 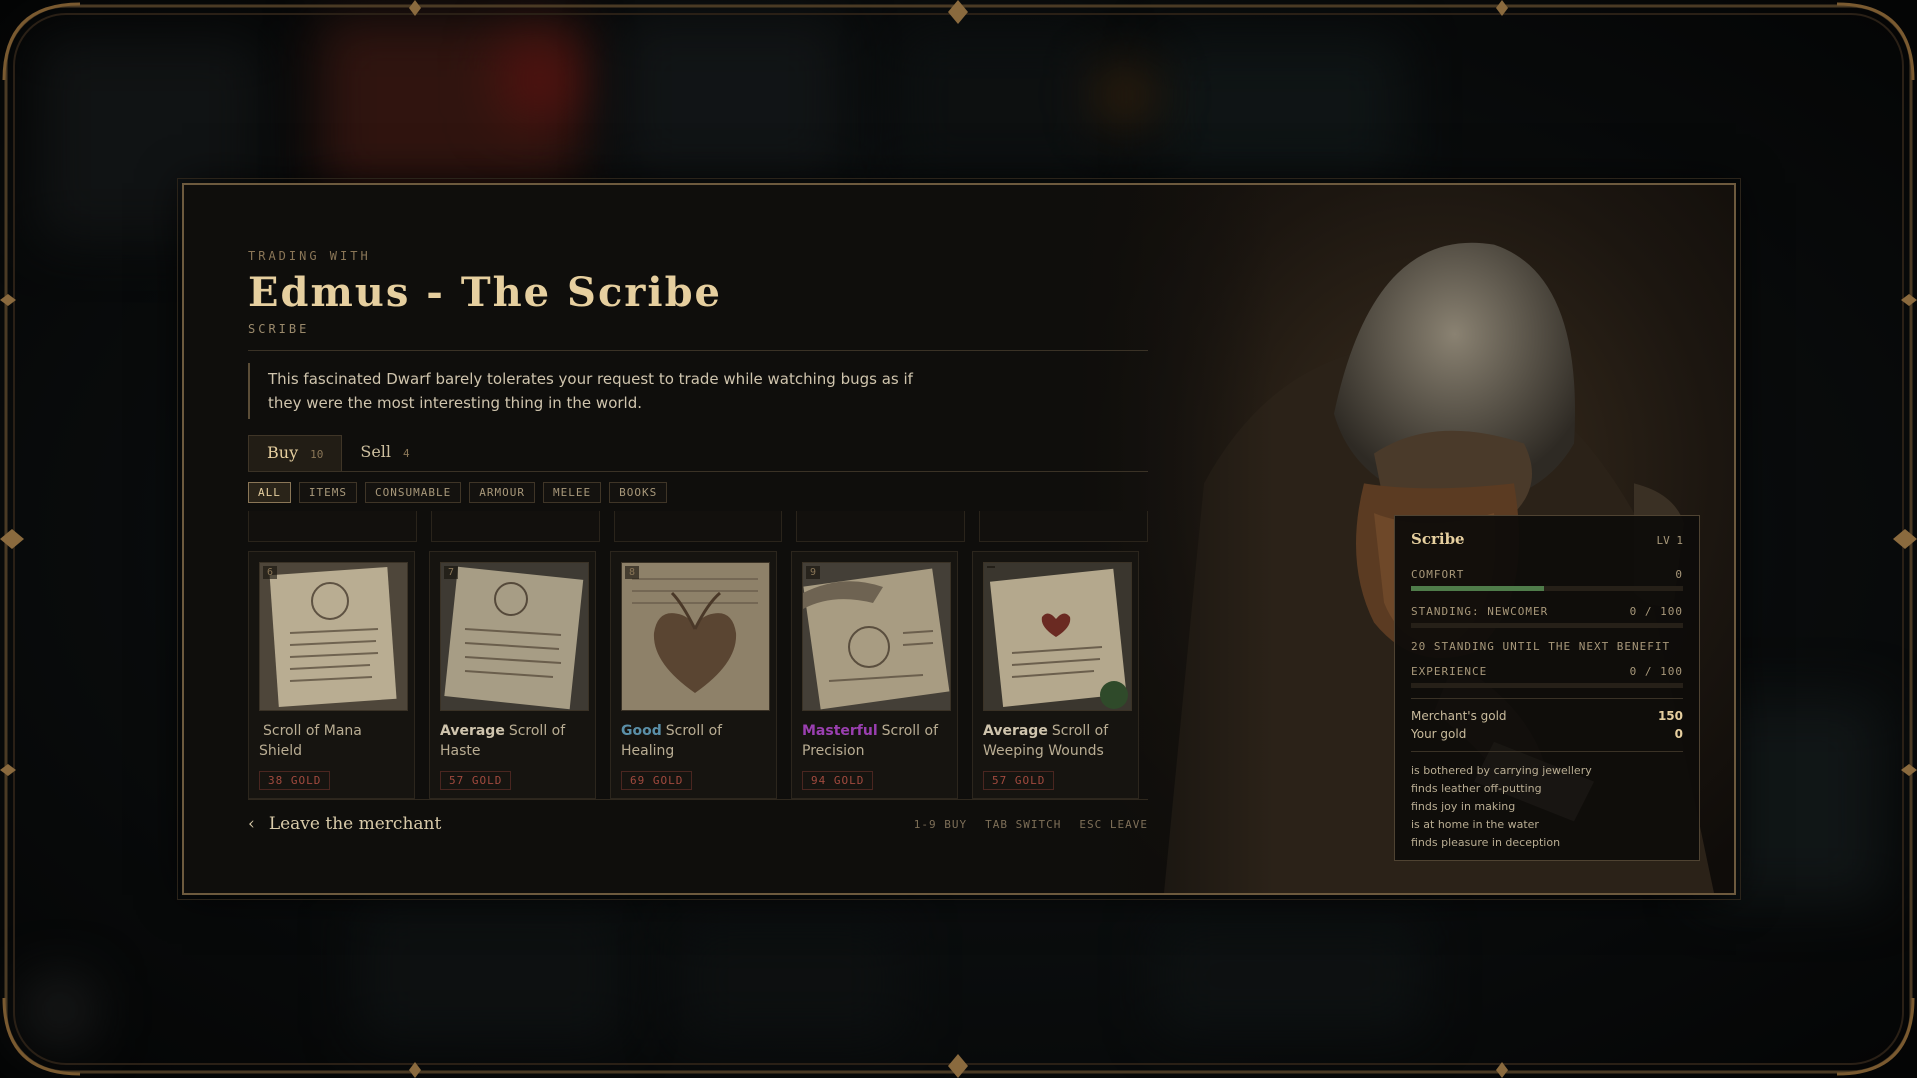 I want to click on comfort-label: COMFORT, so click(x=1438, y=574).